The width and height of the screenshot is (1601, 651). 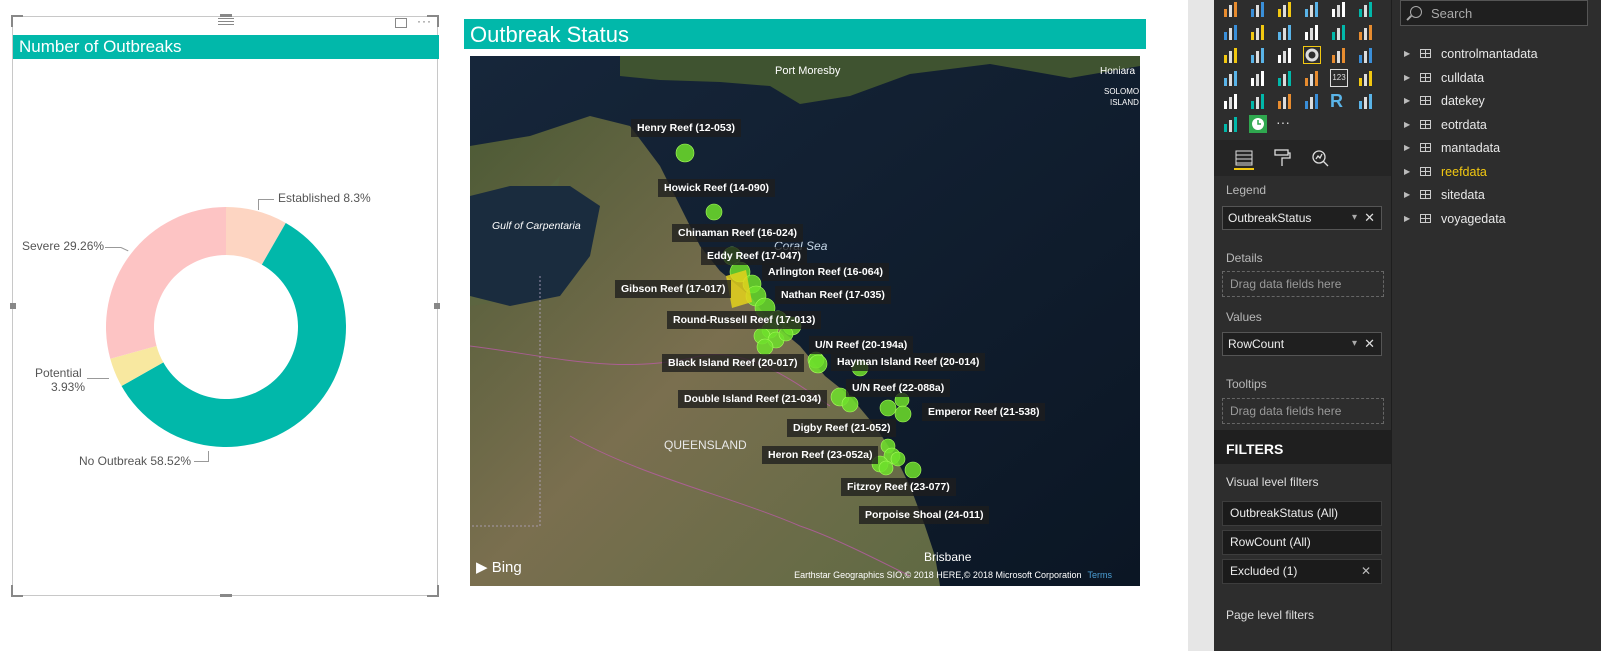 I want to click on 100-column-icon, so click(x=1366, y=9).